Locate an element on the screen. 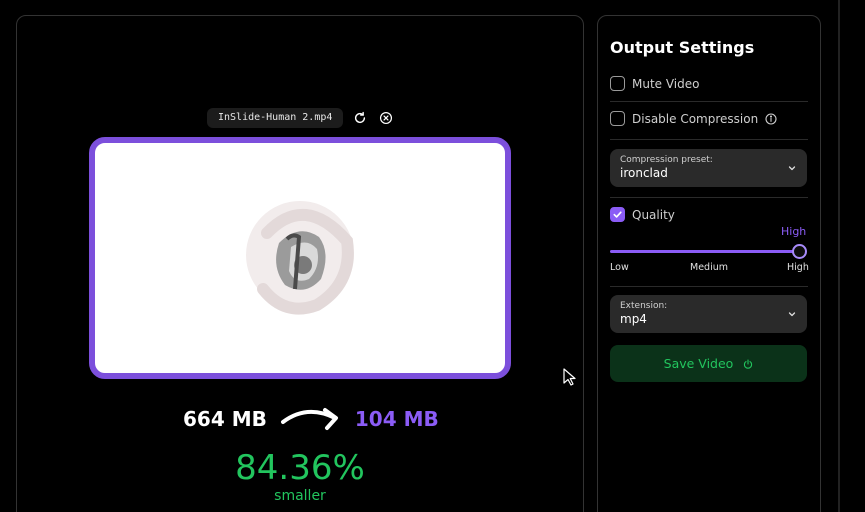 The height and width of the screenshot is (512, 865). reduction-label: smaller is located at coordinates (300, 496).